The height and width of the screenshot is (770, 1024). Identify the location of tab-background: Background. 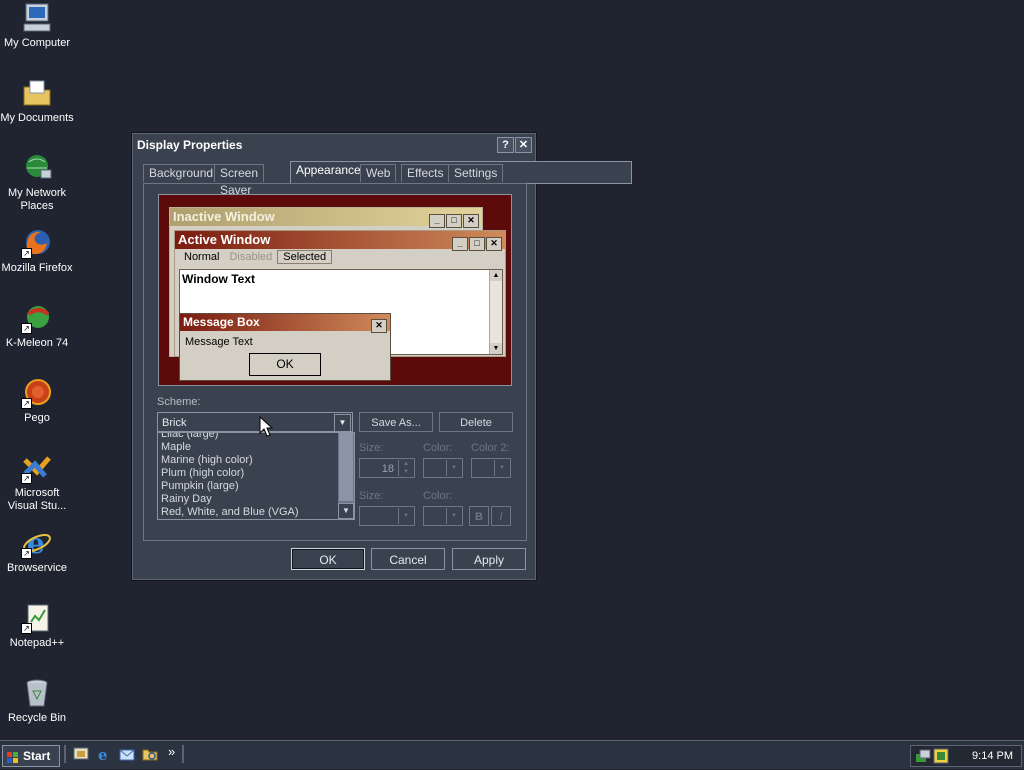
(181, 173).